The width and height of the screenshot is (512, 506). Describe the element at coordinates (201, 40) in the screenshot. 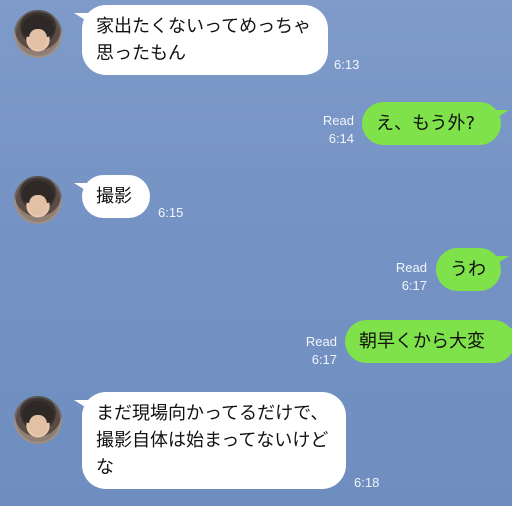

I see `incoming-message-bubble: 家出たくないってめっちゃ 思ったもん` at that location.